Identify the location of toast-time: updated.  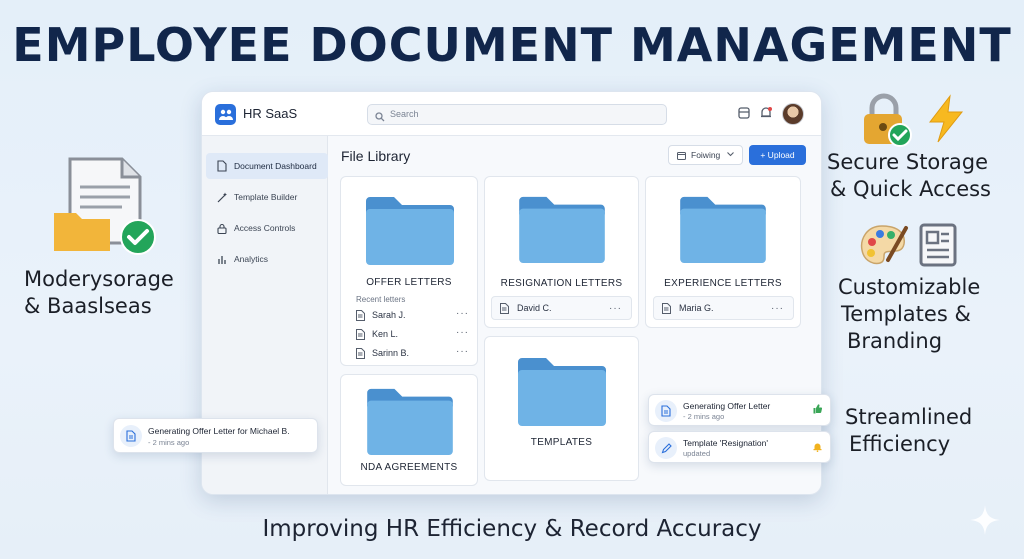
(697, 453).